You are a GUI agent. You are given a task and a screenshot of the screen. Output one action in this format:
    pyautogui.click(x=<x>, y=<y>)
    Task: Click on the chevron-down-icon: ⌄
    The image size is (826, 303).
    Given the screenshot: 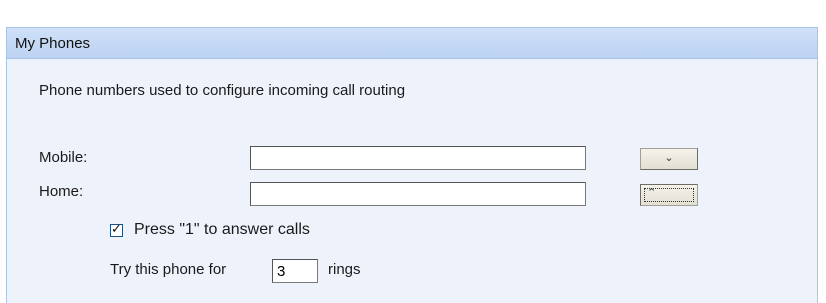 What is the action you would take?
    pyautogui.click(x=669, y=158)
    